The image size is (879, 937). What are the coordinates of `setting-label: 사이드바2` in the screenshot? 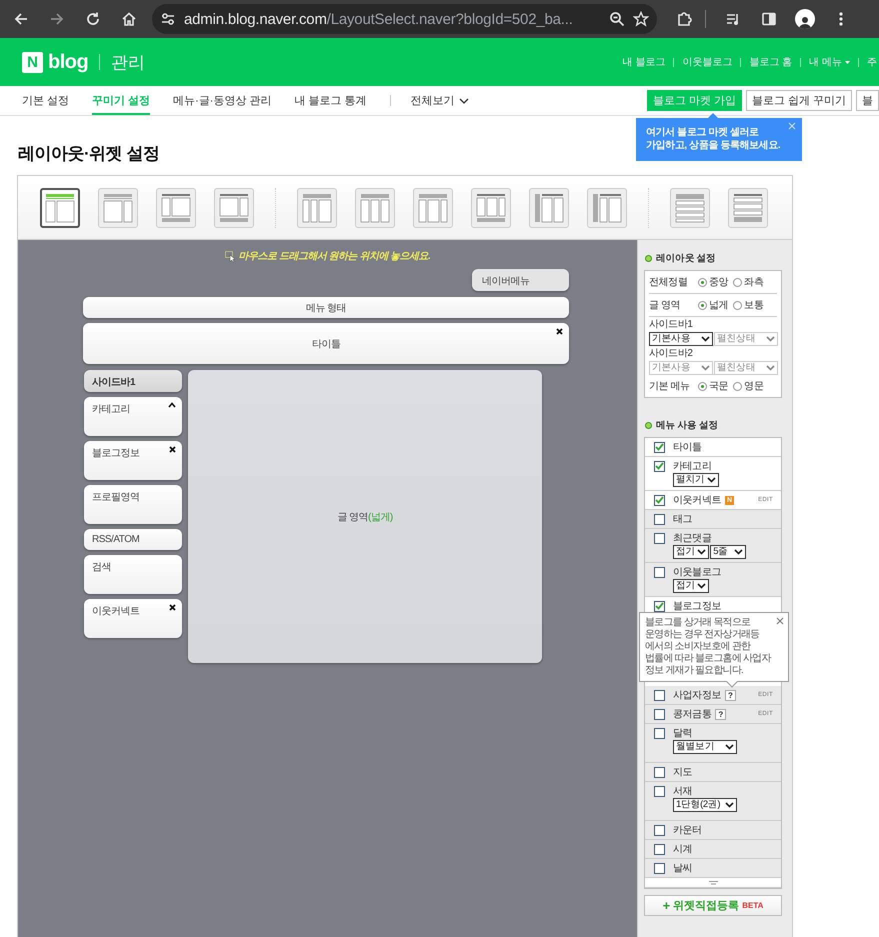 It's located at (671, 353).